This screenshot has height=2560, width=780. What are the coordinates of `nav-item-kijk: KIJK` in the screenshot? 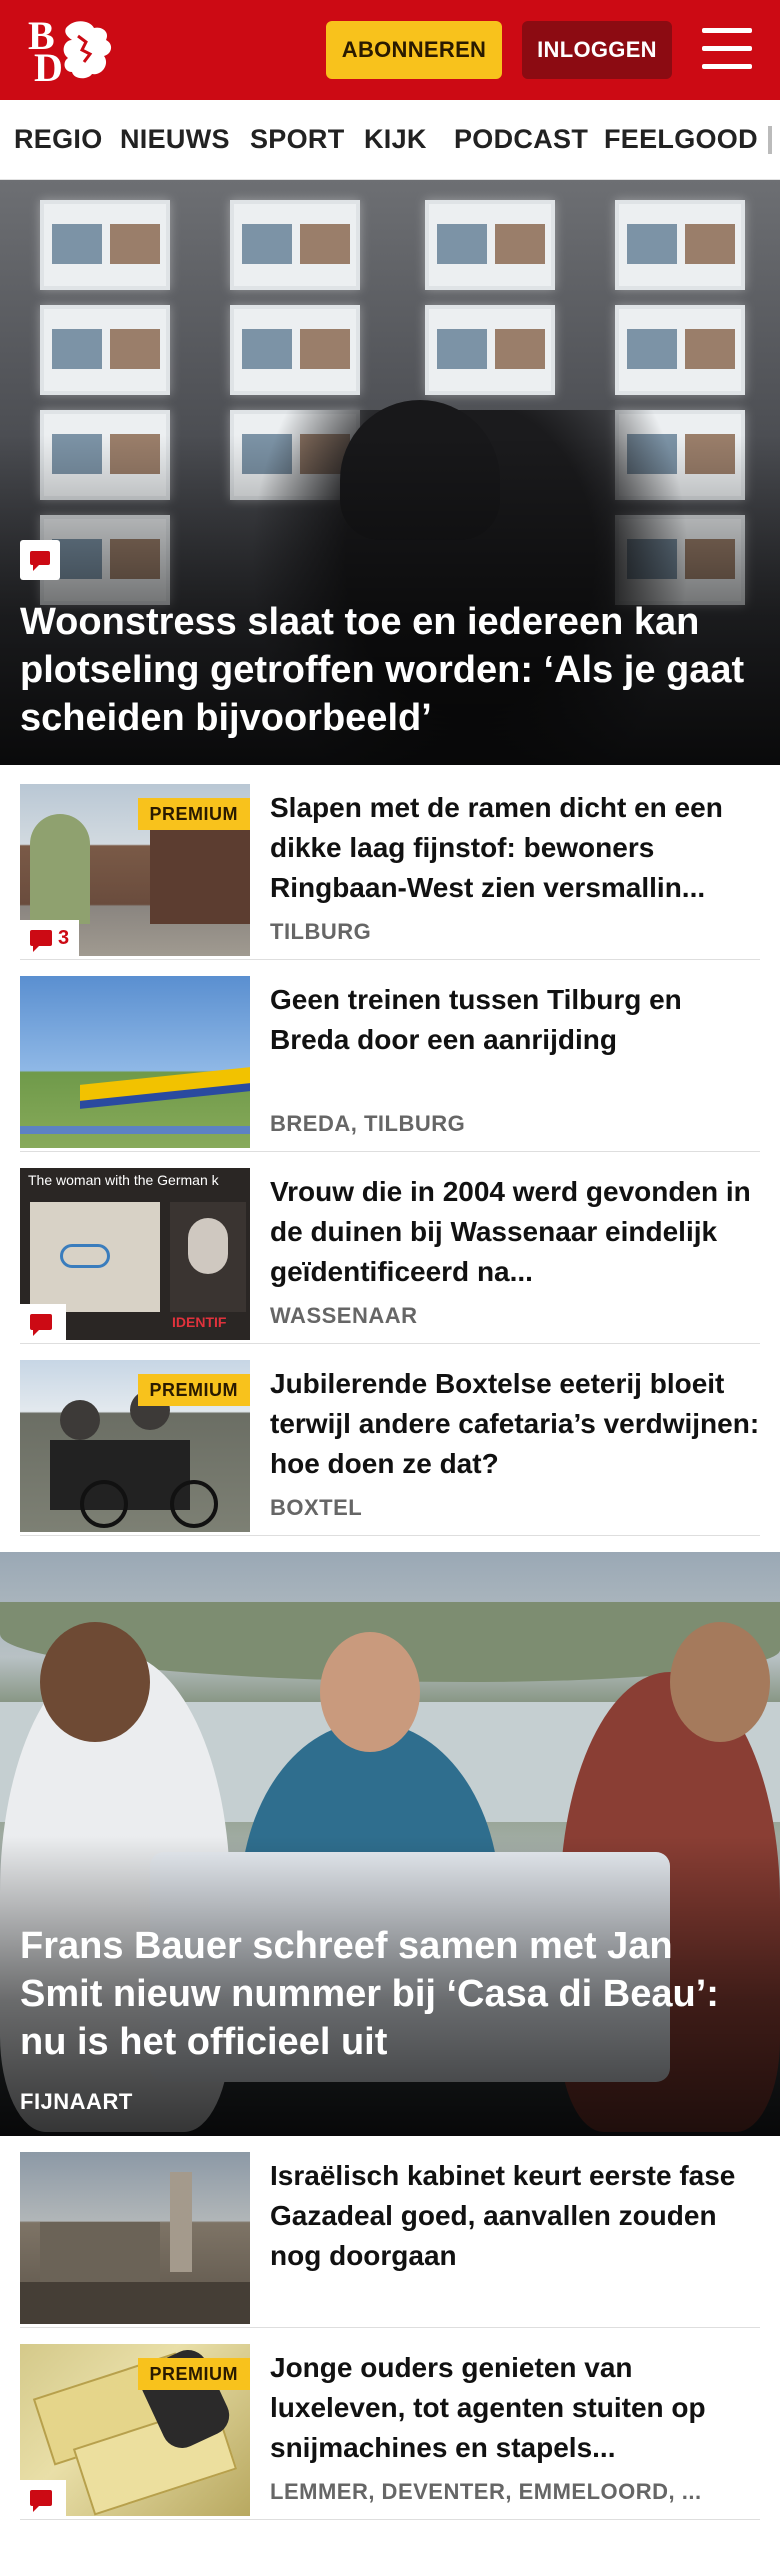 It's located at (395, 139).